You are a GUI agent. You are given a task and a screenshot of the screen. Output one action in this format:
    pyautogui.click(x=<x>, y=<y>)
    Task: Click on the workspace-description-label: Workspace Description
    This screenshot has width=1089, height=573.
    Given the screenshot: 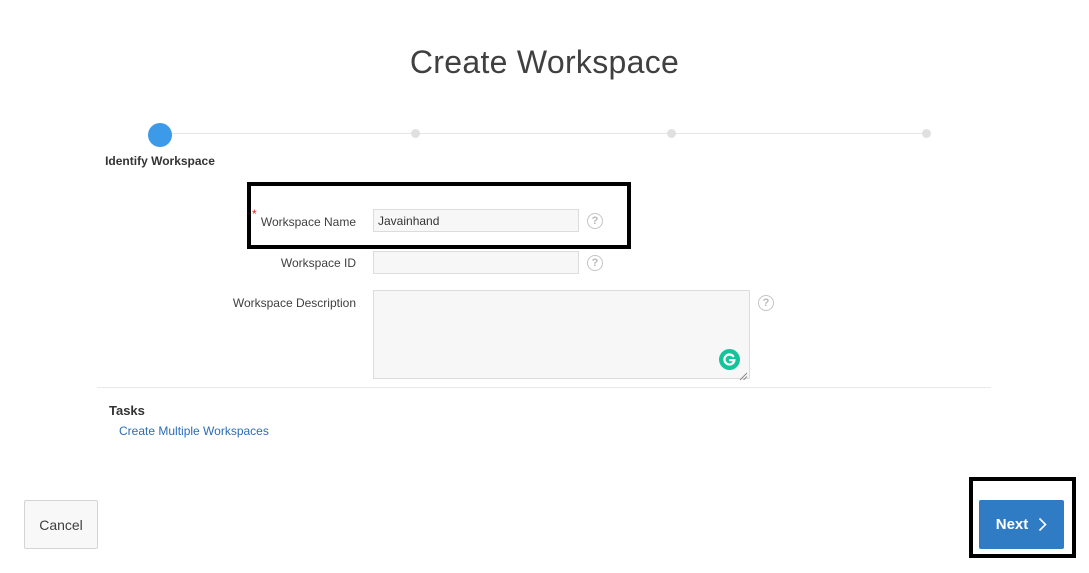 What is the action you would take?
    pyautogui.click(x=294, y=303)
    